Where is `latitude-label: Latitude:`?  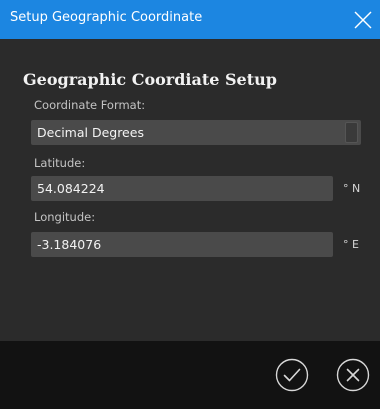 latitude-label: Latitude: is located at coordinates (60, 163).